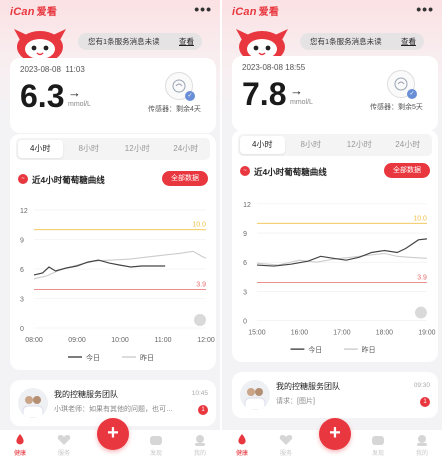 The height and width of the screenshot is (466, 442). Describe the element at coordinates (52, 69) in the screenshot. I see `reading-timestamp: 2023-08-08 11:03` at that location.